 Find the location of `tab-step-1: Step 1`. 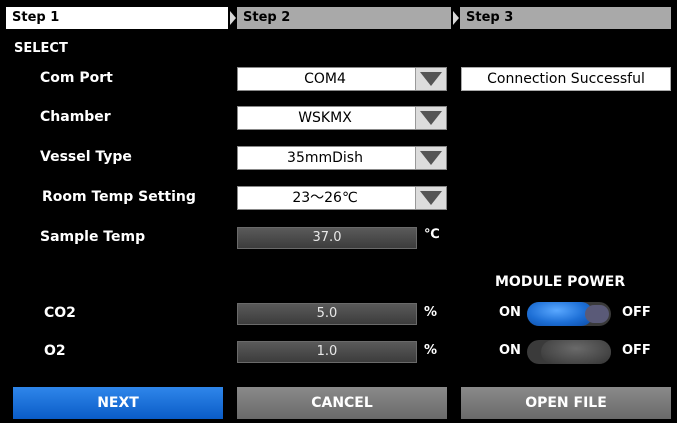

tab-step-1: Step 1 is located at coordinates (117, 18).